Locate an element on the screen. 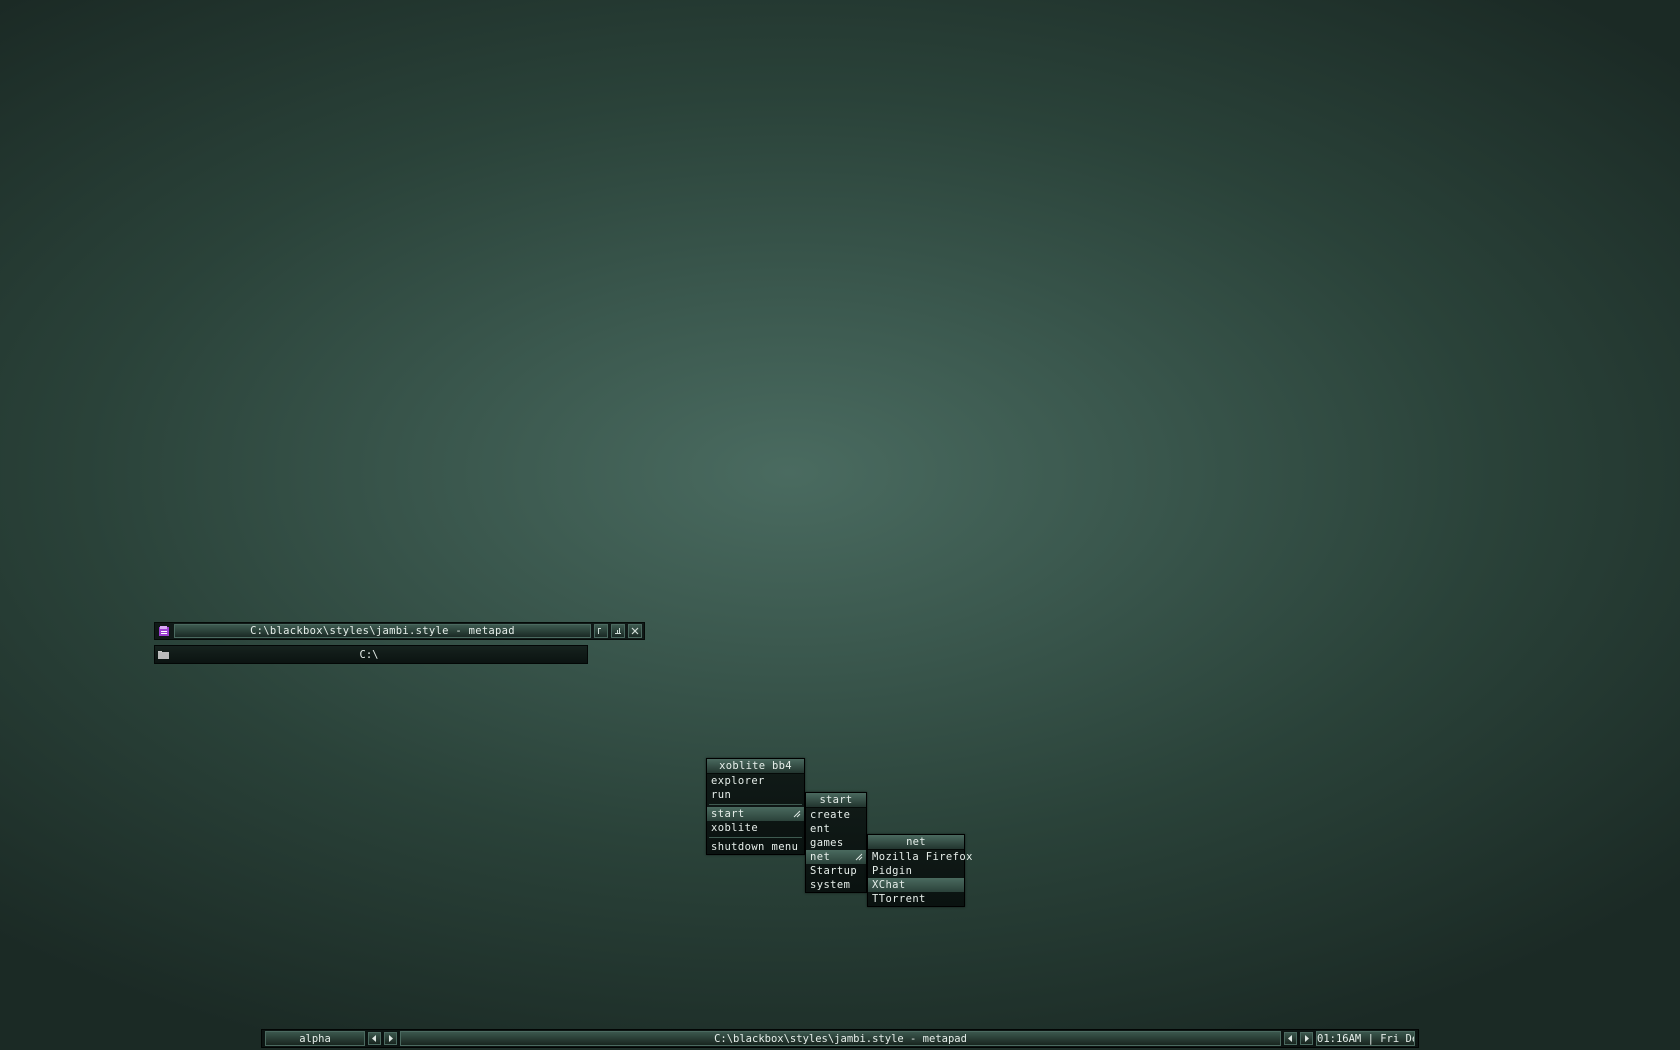 The width and height of the screenshot is (1680, 1050). minimize-icon is located at coordinates (601, 631).